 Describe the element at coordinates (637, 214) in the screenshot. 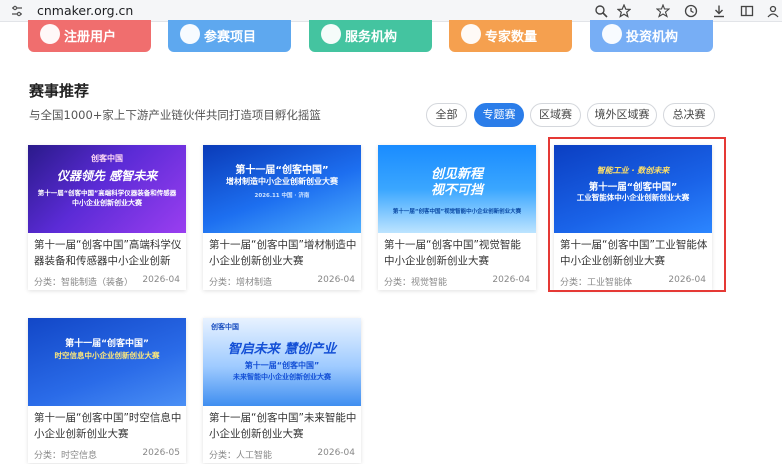

I see `selection-highlight` at that location.